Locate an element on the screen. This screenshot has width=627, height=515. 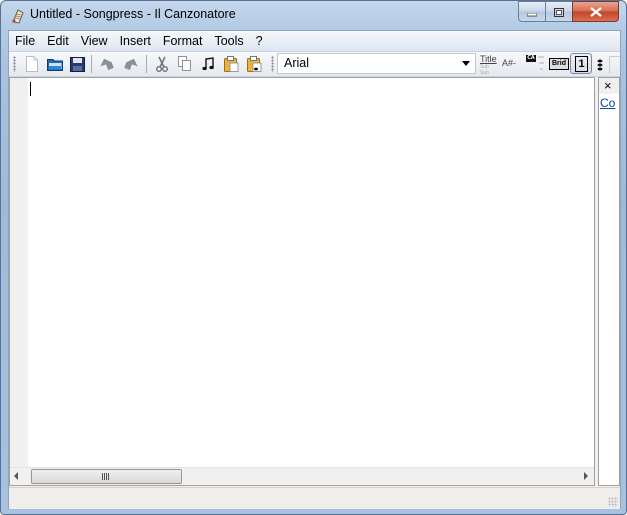
open-folder-icon is located at coordinates (55, 64).